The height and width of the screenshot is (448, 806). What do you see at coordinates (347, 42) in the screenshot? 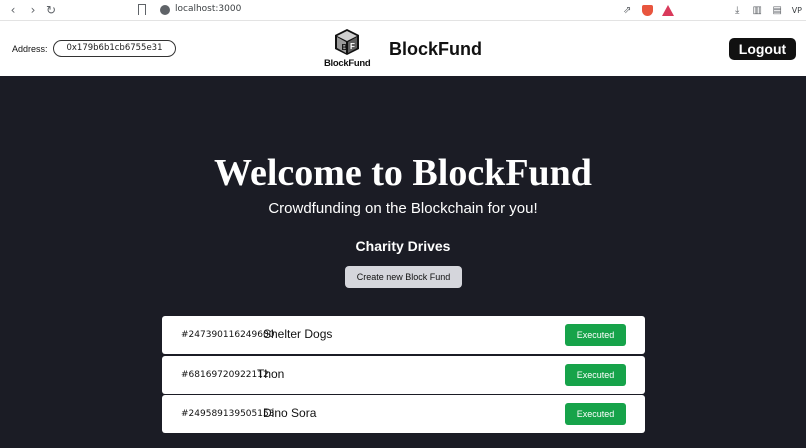
I see `cube-logo-icon: B F` at bounding box center [347, 42].